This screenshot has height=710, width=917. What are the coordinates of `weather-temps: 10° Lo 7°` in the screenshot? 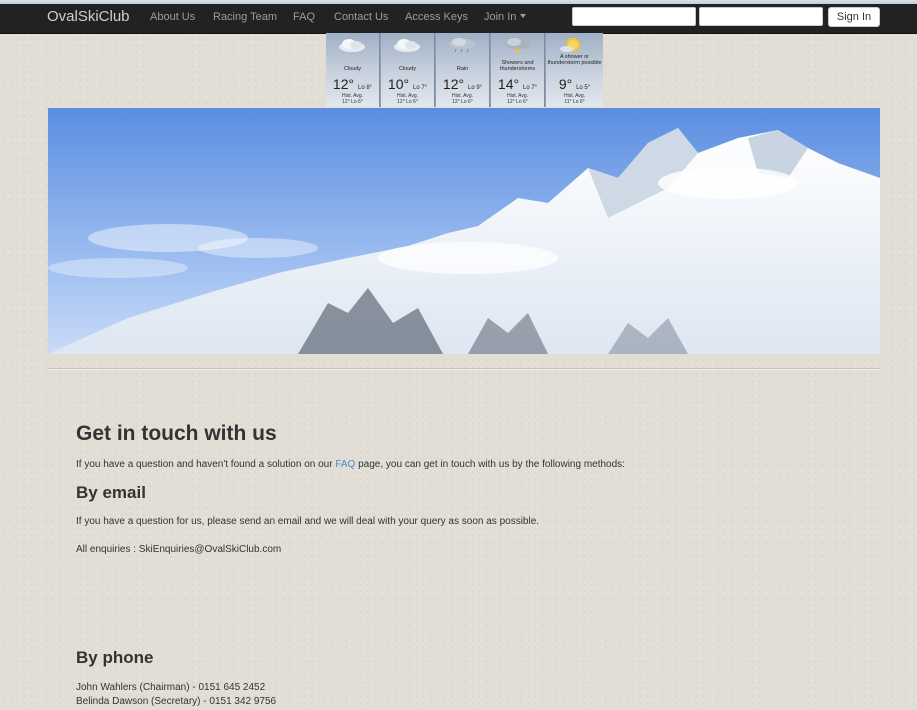 It's located at (407, 84).